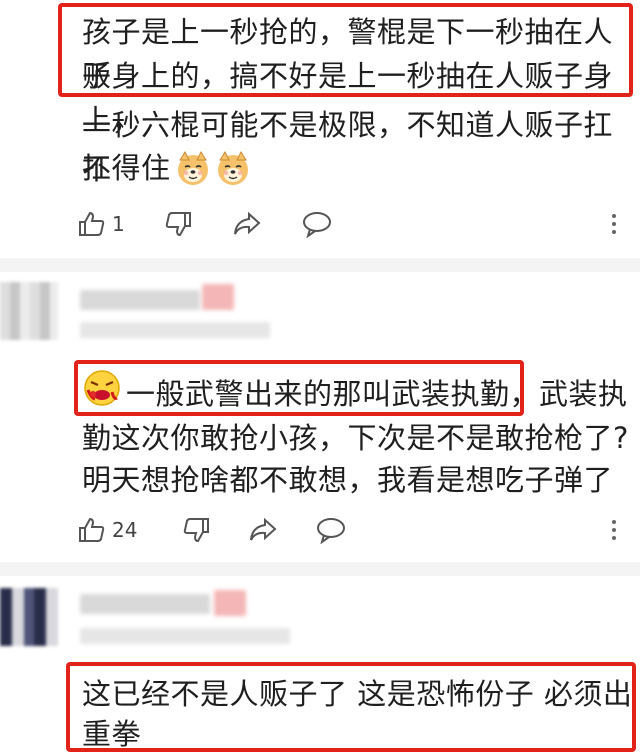 This screenshot has width=640, height=756. What do you see at coordinates (348, 480) in the screenshot?
I see `comment-2-line-3: 明天想抢啥都不敢想，我看是想吃子弹了` at bounding box center [348, 480].